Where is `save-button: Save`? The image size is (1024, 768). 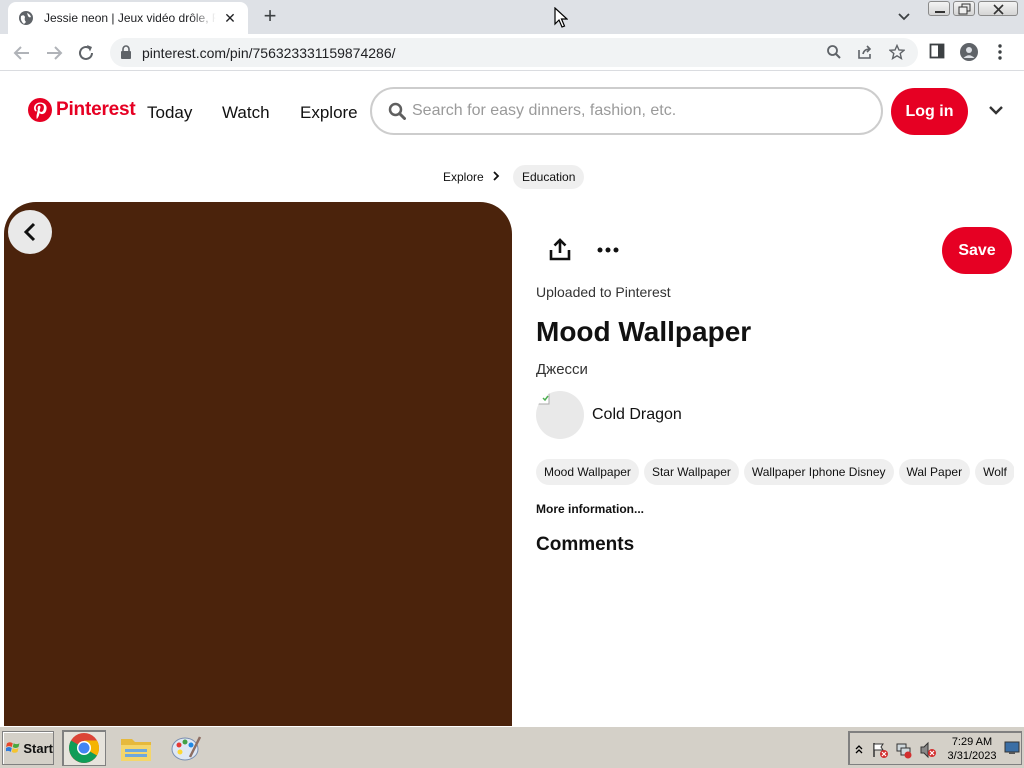 save-button: Save is located at coordinates (977, 250).